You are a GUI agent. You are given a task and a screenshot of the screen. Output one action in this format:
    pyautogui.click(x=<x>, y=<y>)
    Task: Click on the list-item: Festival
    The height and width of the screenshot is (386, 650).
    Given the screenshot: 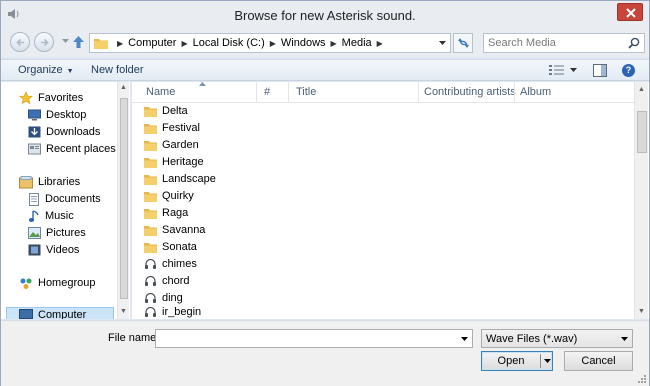 What is the action you would take?
    pyautogui.click(x=172, y=128)
    